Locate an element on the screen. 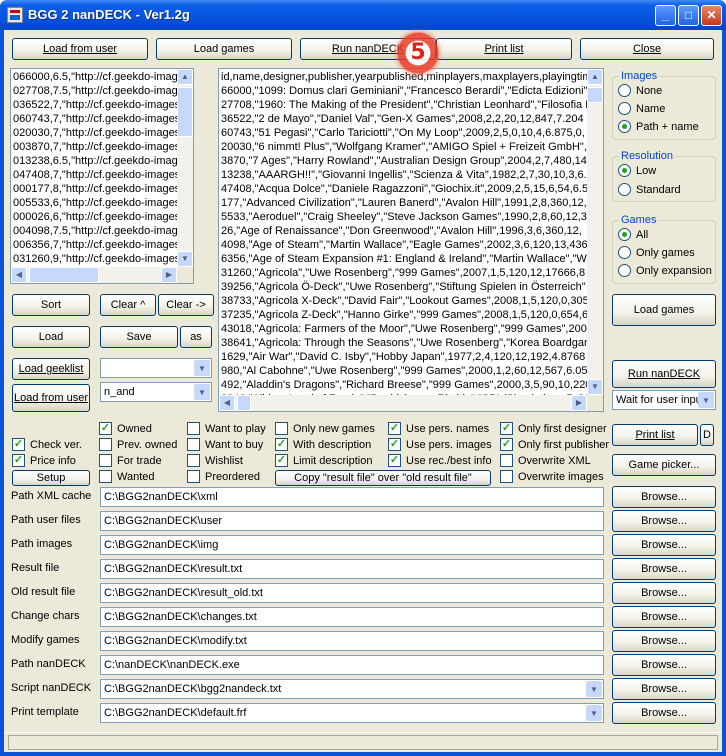  clear-right-button: Clear -> is located at coordinates (186, 305).